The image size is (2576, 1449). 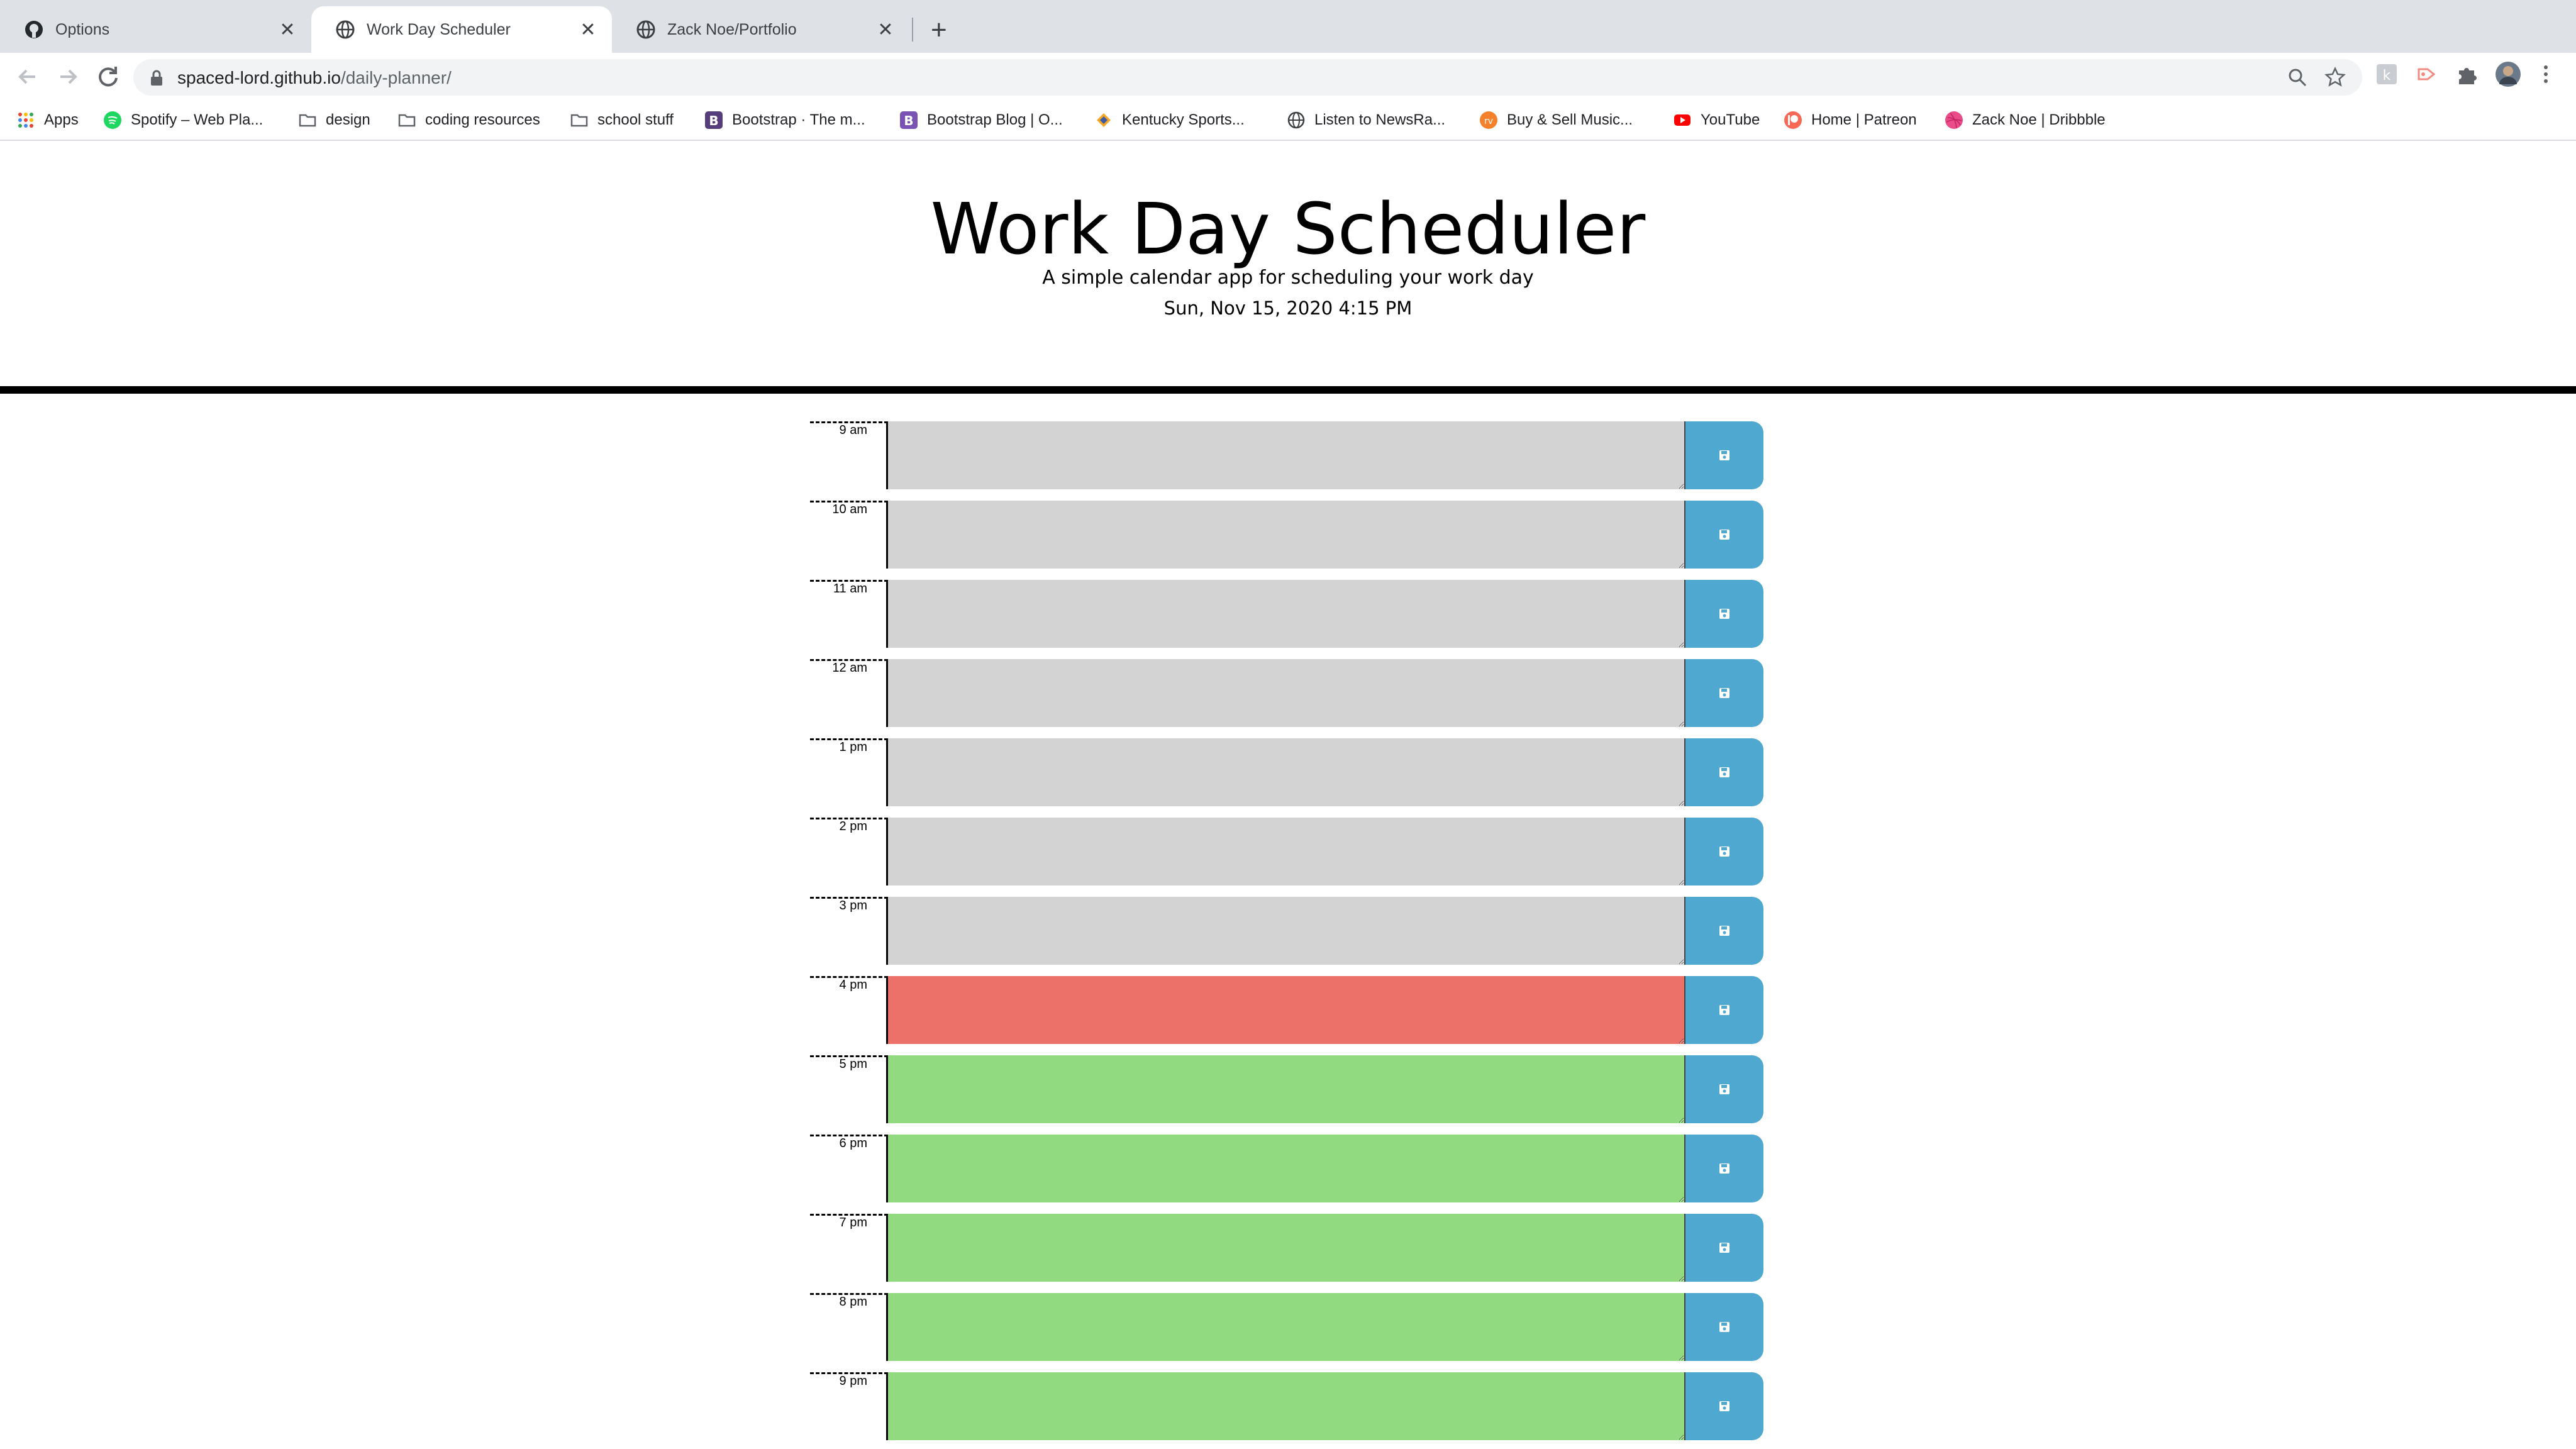 I want to click on reload-icon, so click(x=108, y=77).